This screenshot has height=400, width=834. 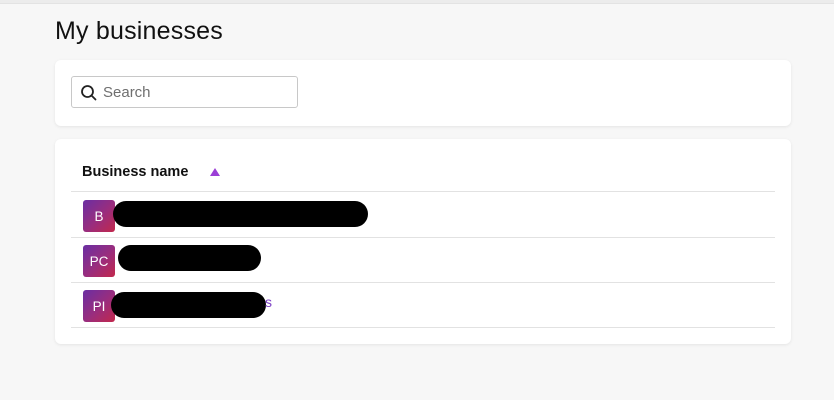 What do you see at coordinates (215, 172) in the screenshot?
I see `sort-ascending-icon` at bounding box center [215, 172].